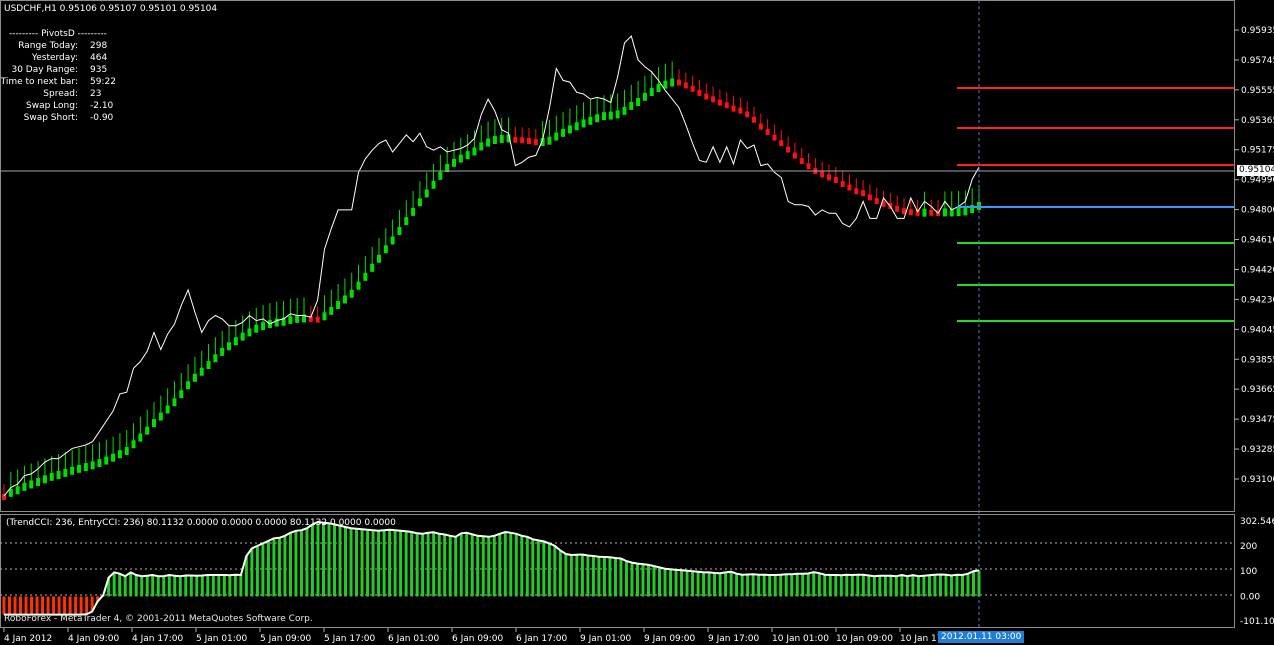  Describe the element at coordinates (286, 639) in the screenshot. I see `time-axis-label: 5 Jan 09:00` at that location.